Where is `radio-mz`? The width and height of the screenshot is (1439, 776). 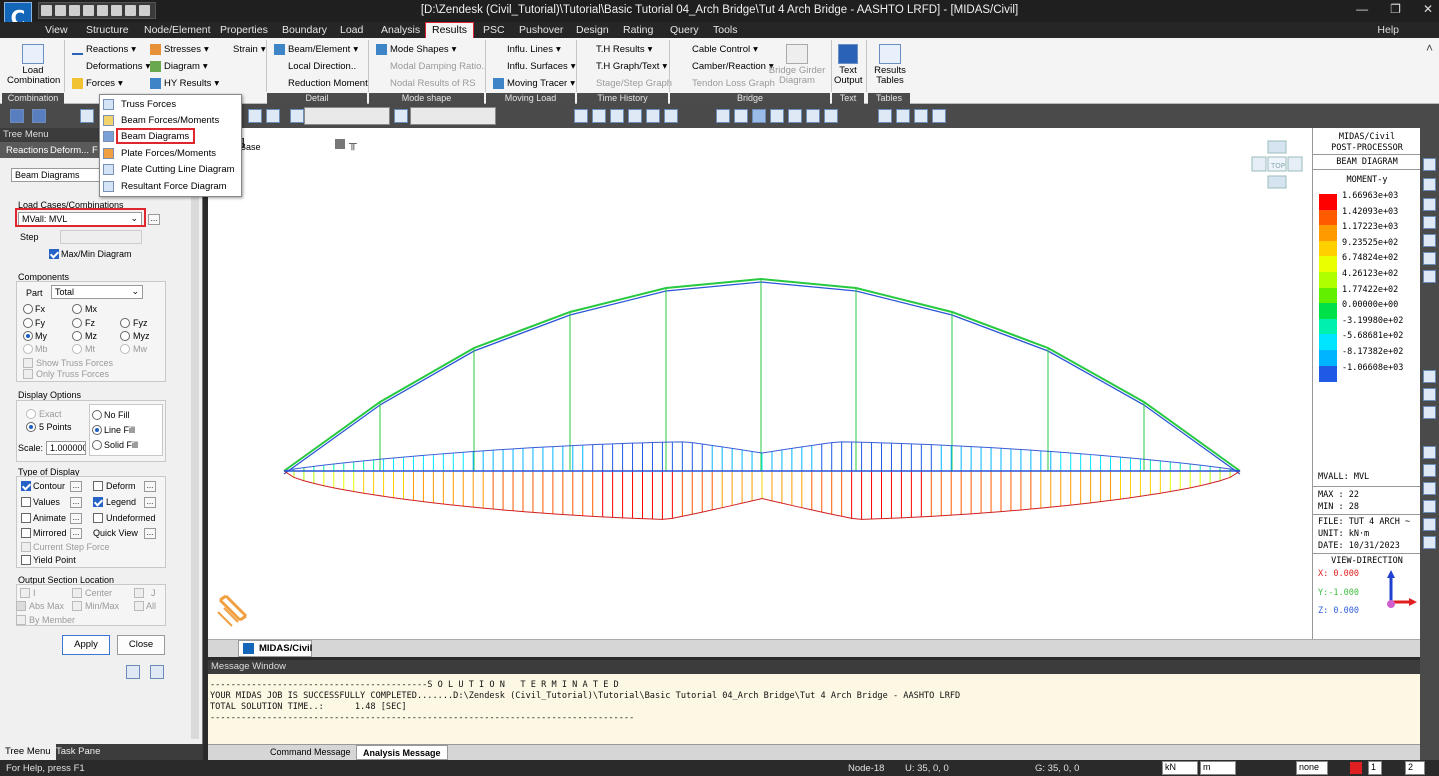 radio-mz is located at coordinates (77, 336).